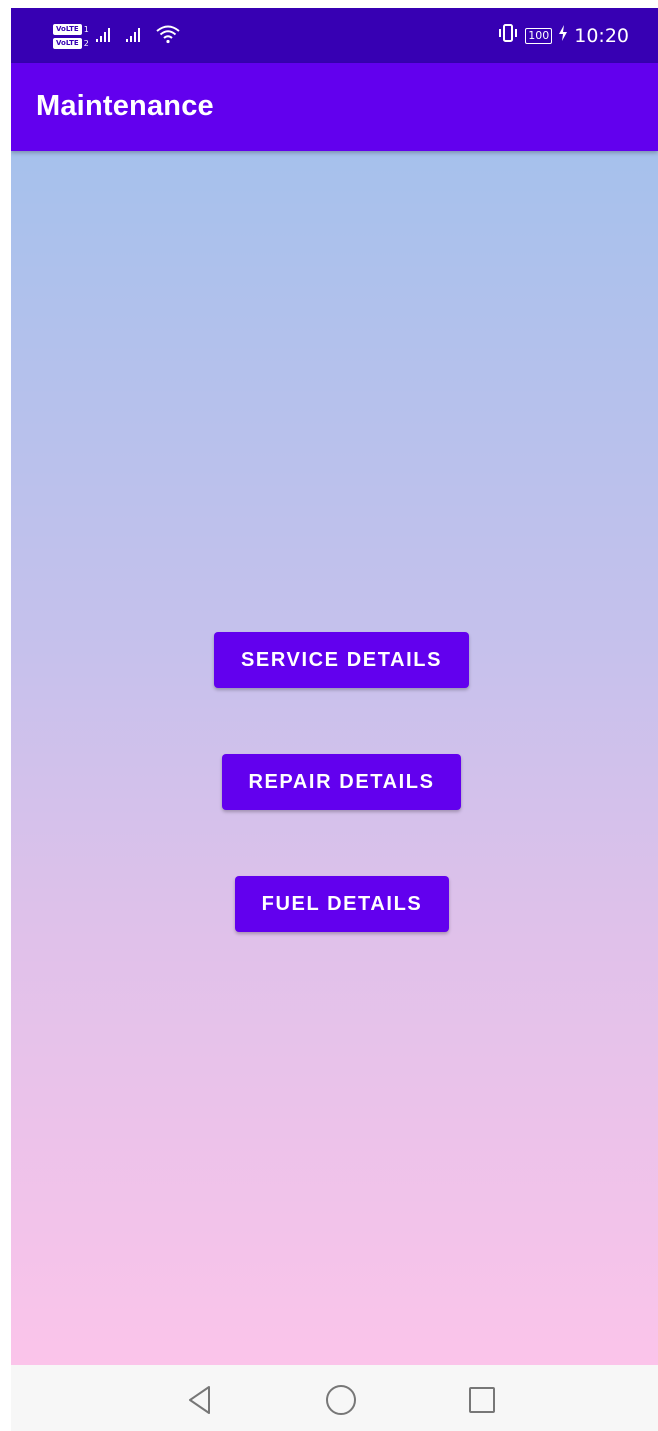 Image resolution: width=658 pixels, height=1431 pixels. I want to click on wifi-icon, so click(168, 36).